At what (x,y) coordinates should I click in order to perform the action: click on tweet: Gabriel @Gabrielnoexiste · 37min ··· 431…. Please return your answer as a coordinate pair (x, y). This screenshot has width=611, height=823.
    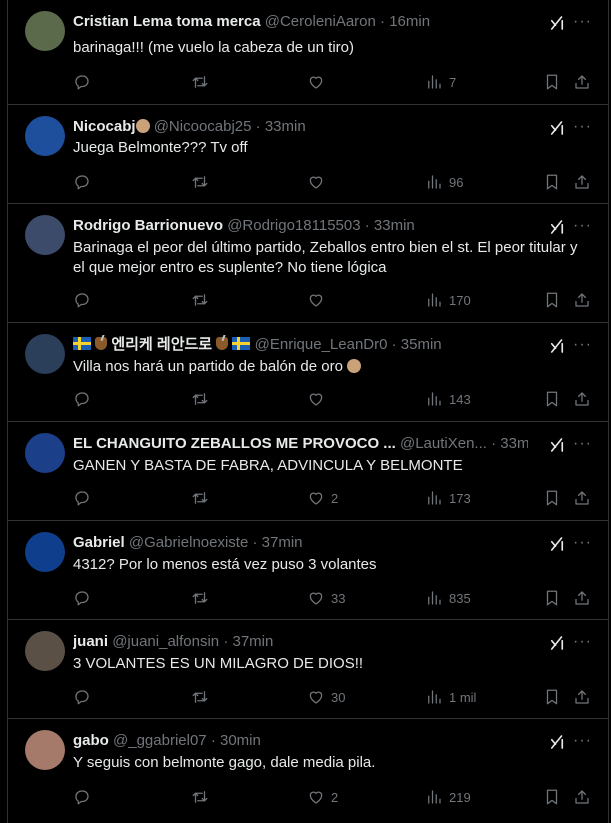
    Looking at the image, I should click on (308, 570).